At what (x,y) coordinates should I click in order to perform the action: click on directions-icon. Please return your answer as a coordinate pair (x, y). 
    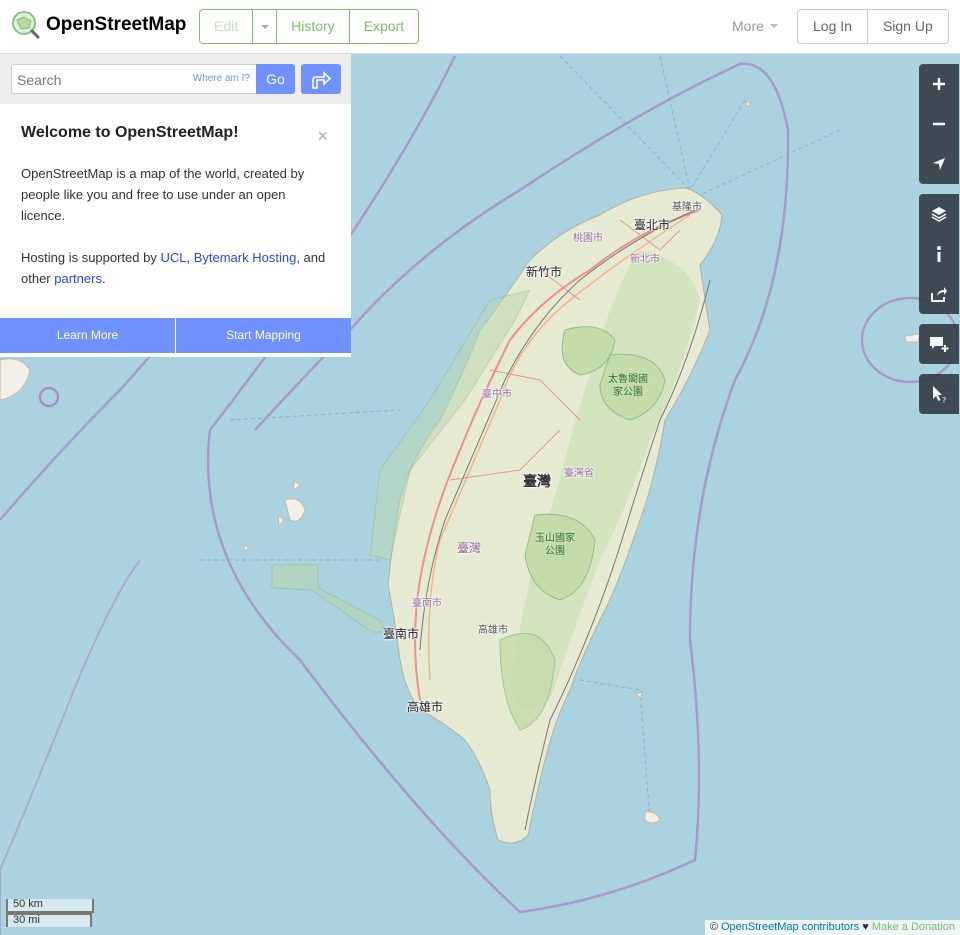
    Looking at the image, I should click on (322, 80).